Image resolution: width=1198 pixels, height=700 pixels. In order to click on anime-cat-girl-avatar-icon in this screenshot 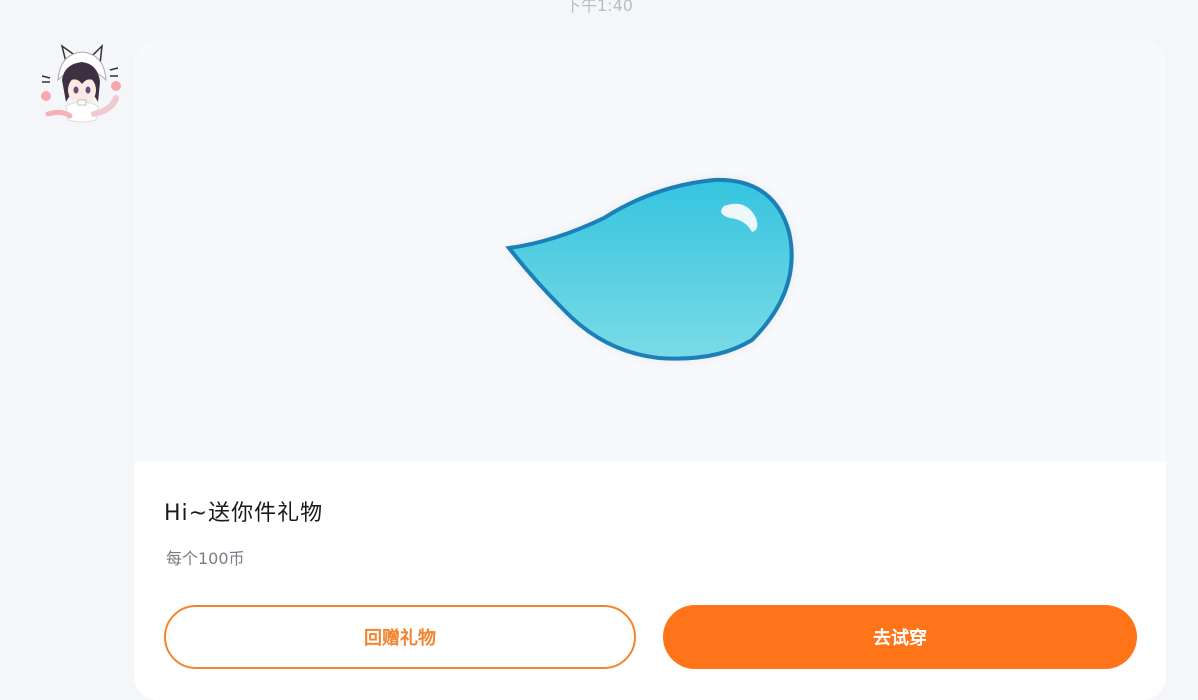, I will do `click(81, 83)`.